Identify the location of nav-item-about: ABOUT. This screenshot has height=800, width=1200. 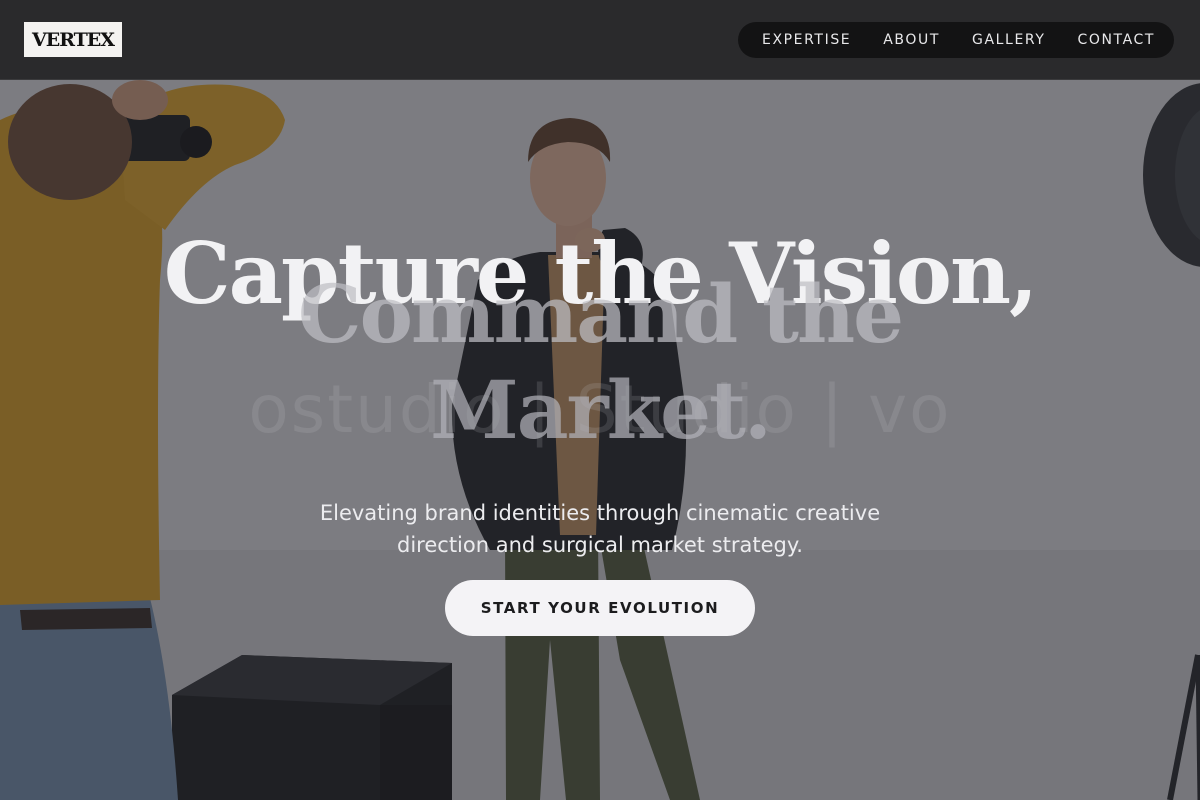
(911, 40).